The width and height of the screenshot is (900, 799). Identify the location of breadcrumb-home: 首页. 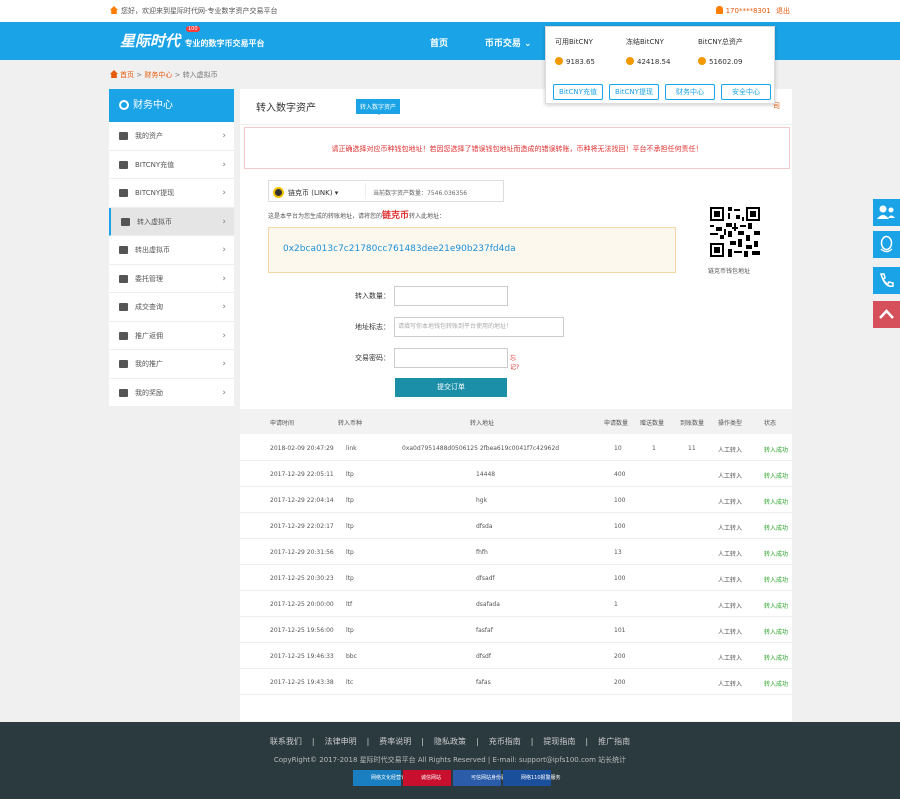
(127, 75).